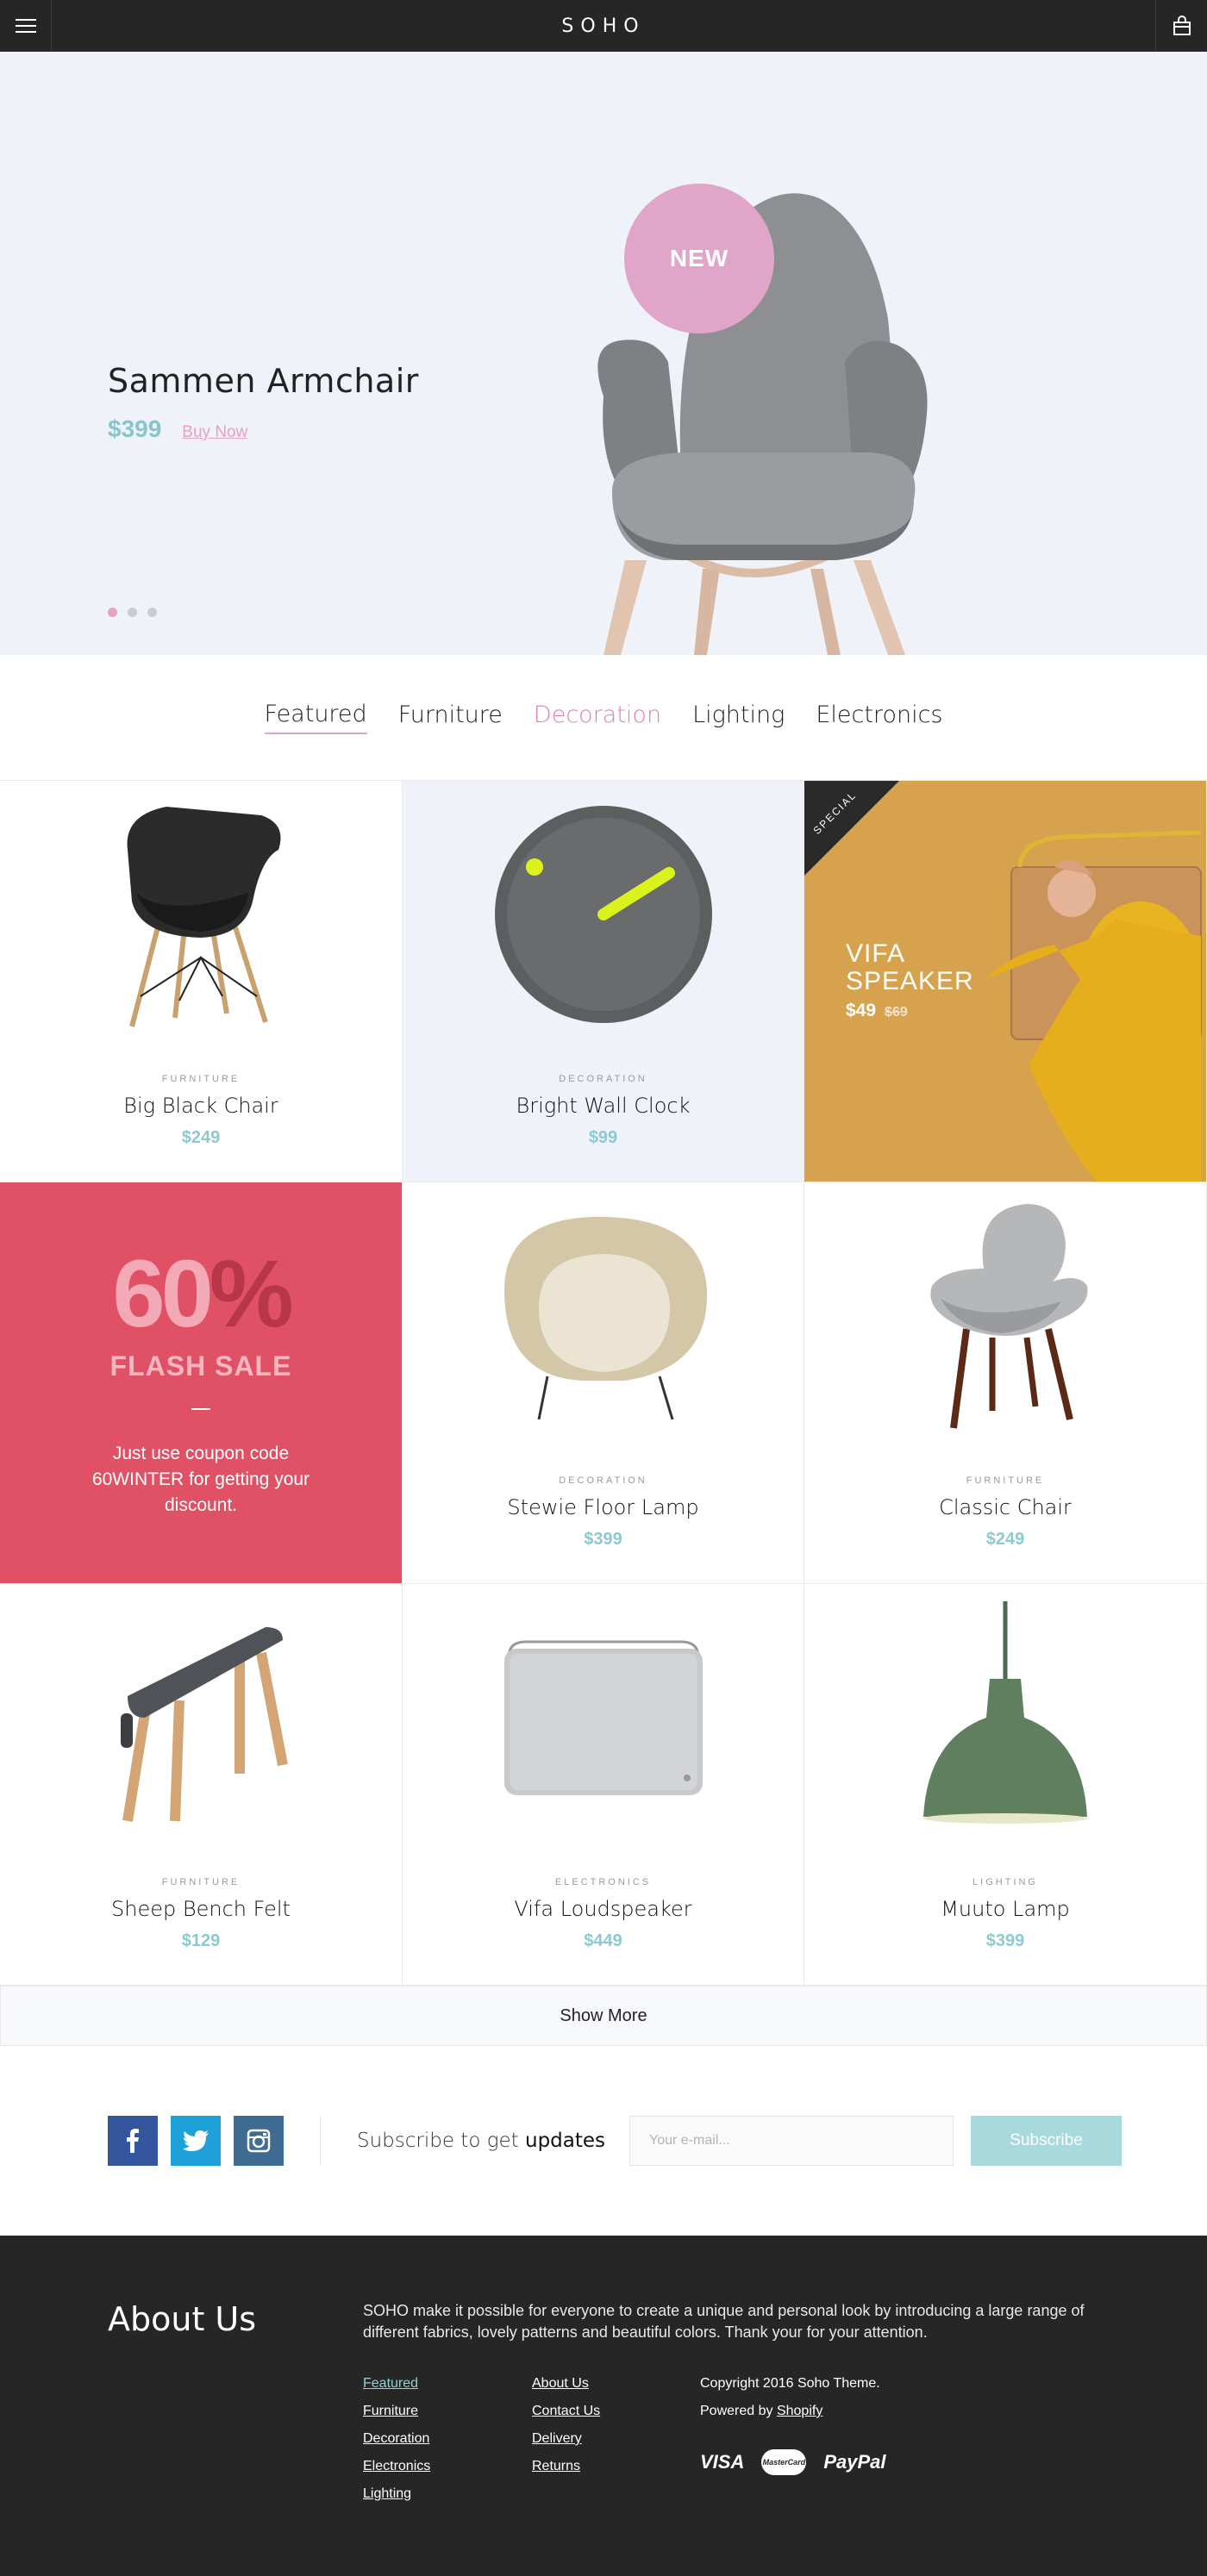 This screenshot has height=2576, width=1207. I want to click on black-chair-icon, so click(201, 917).